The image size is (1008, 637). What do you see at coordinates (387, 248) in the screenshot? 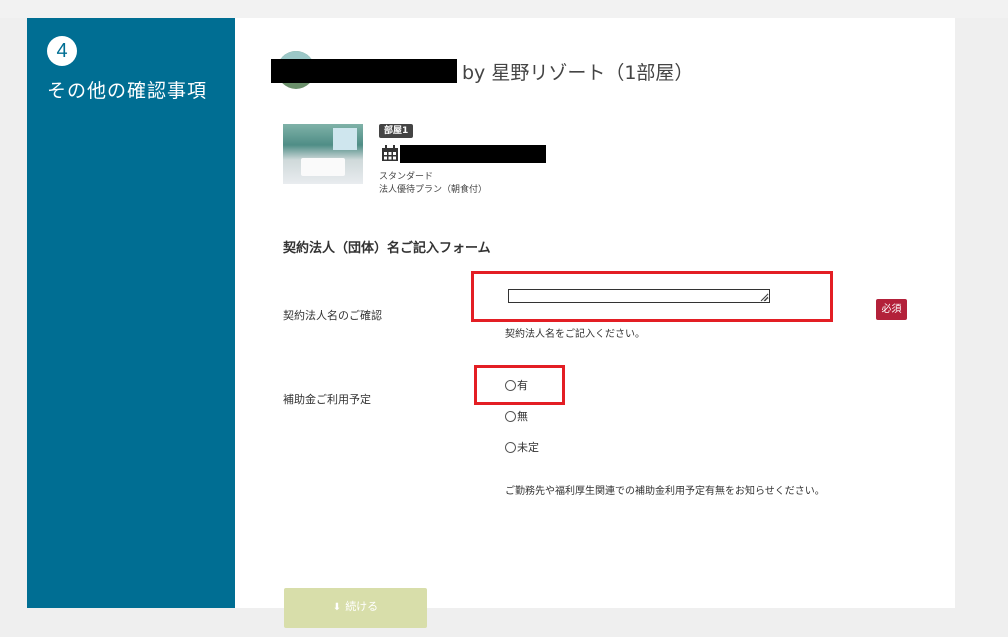
I see `form-heading: 契約法人（団体）名ご記入フォーム` at bounding box center [387, 248].